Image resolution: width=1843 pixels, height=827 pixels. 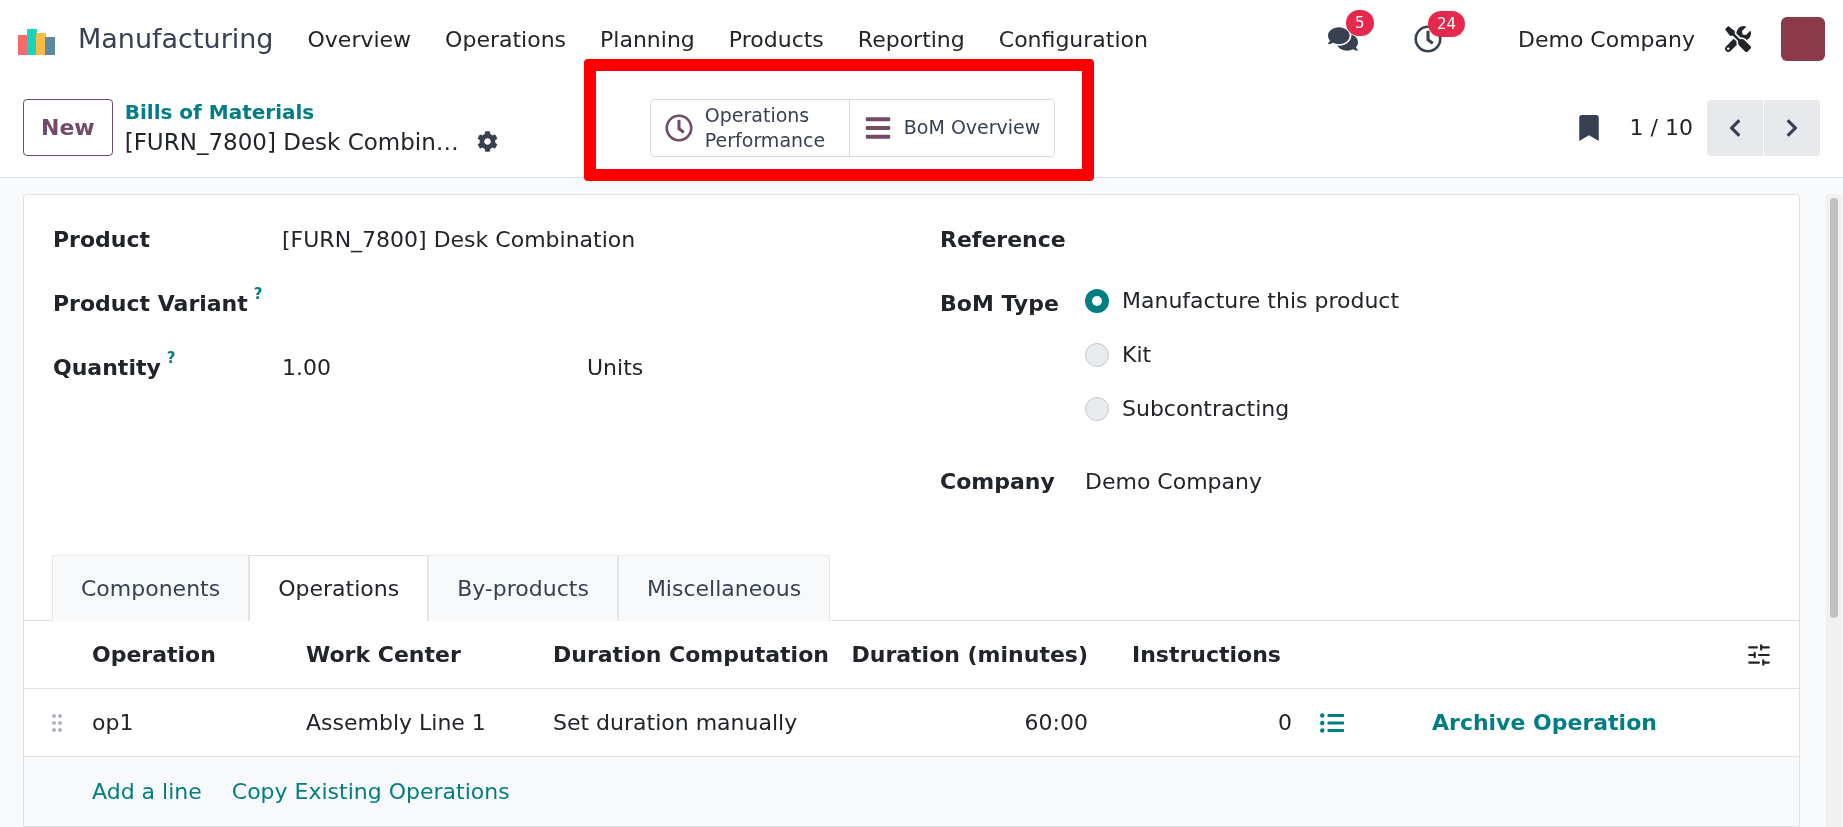 I want to click on field-label: Product Variant, so click(x=150, y=304).